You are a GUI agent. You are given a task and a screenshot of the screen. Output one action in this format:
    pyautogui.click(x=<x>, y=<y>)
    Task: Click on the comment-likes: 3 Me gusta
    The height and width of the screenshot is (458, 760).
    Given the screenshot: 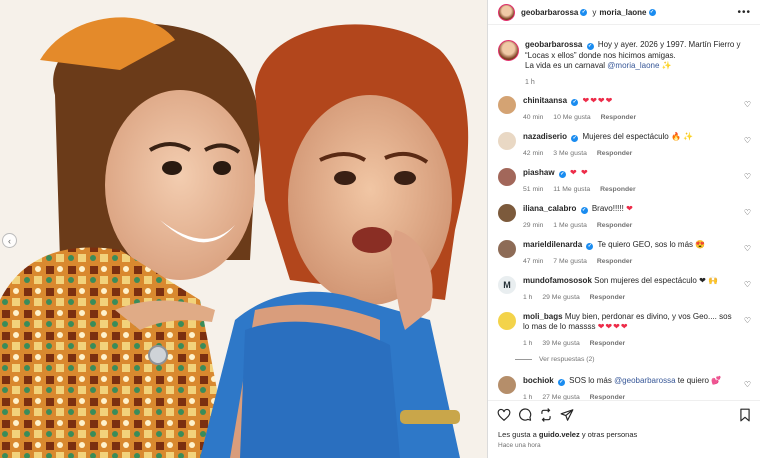 What is the action you would take?
    pyautogui.click(x=570, y=153)
    